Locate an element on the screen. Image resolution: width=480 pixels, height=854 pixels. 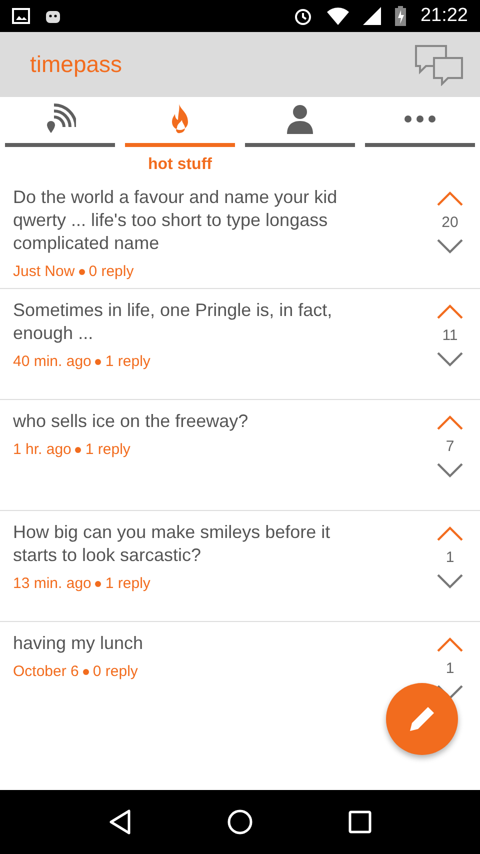
post-time: 1 hr. ago is located at coordinates (42, 449).